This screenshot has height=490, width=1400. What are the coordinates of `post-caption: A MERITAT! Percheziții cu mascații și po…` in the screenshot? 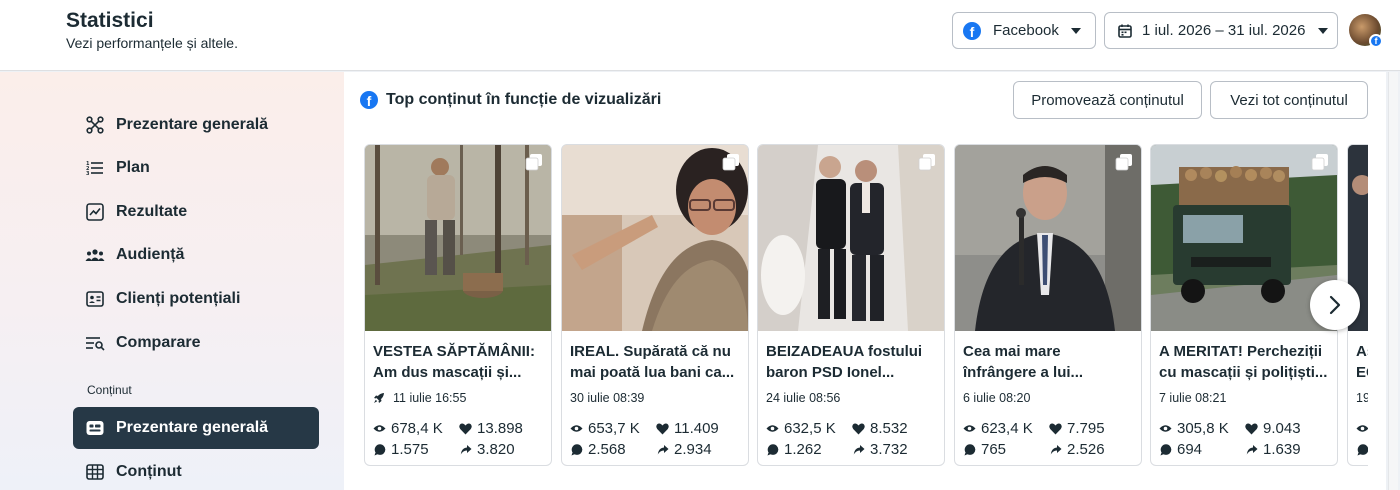 It's located at (1245, 362).